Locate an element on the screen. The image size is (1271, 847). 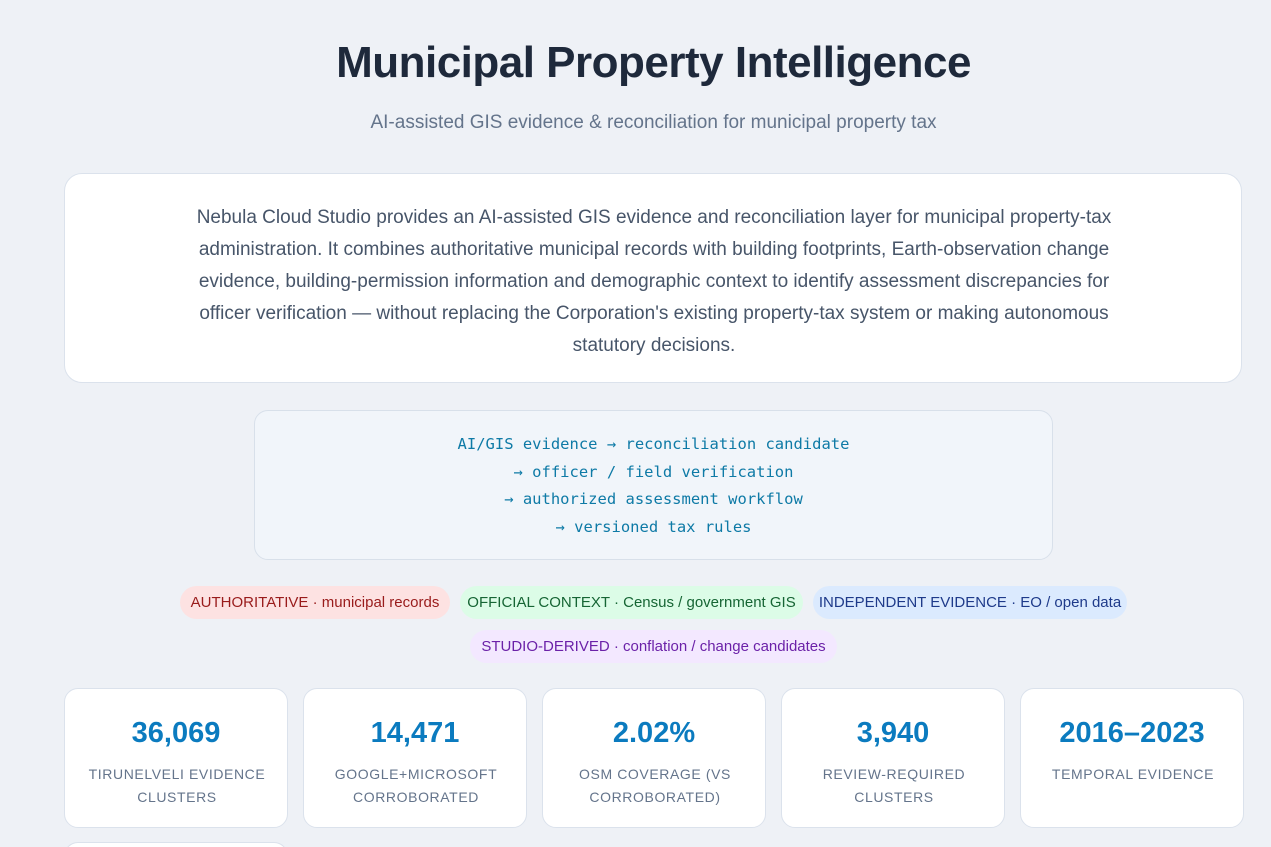
stat-value: 36,069 is located at coordinates (176, 733).